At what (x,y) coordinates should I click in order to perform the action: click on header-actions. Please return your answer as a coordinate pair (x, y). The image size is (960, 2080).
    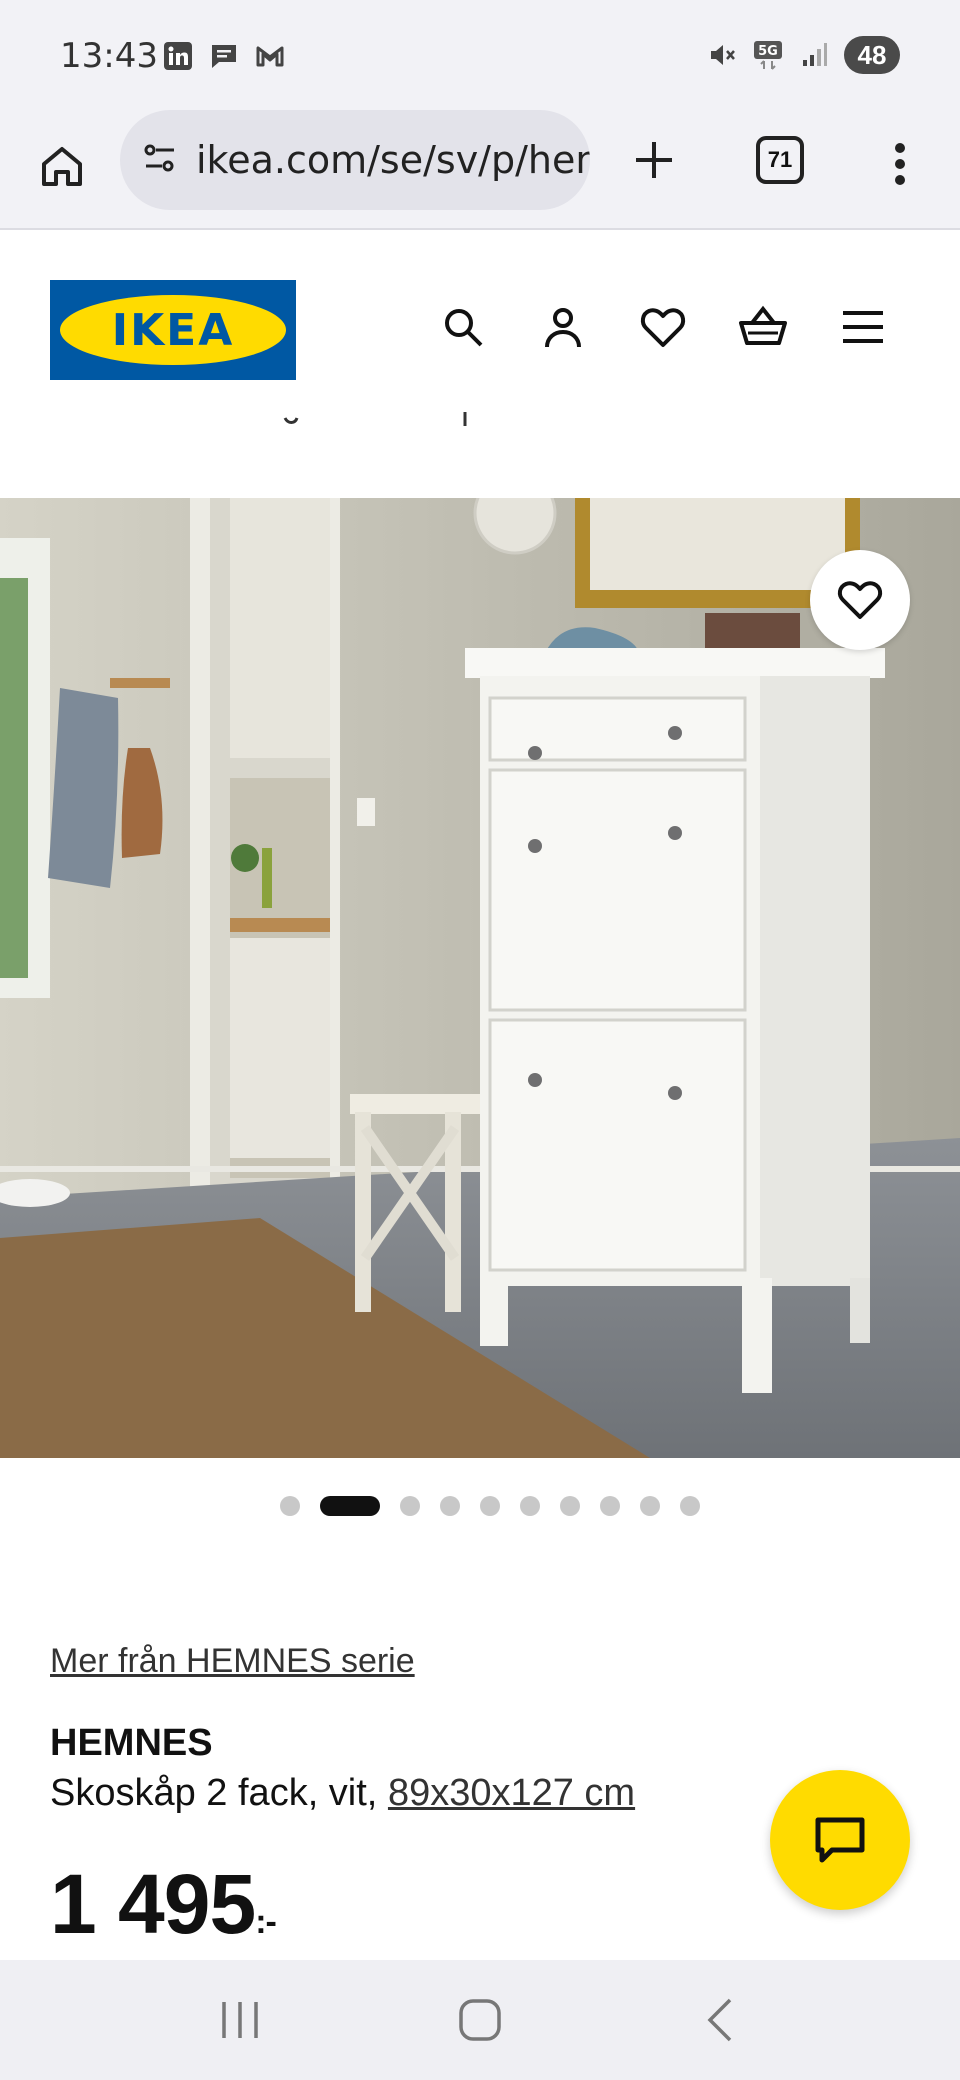
    Looking at the image, I should click on (663, 327).